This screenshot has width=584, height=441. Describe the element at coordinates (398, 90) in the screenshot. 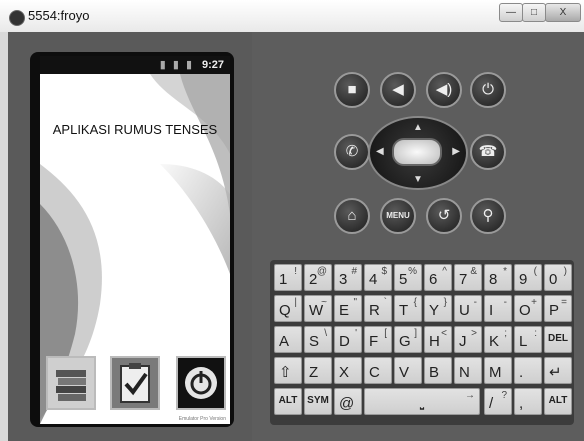

I see `volume-down-button: ◀` at that location.